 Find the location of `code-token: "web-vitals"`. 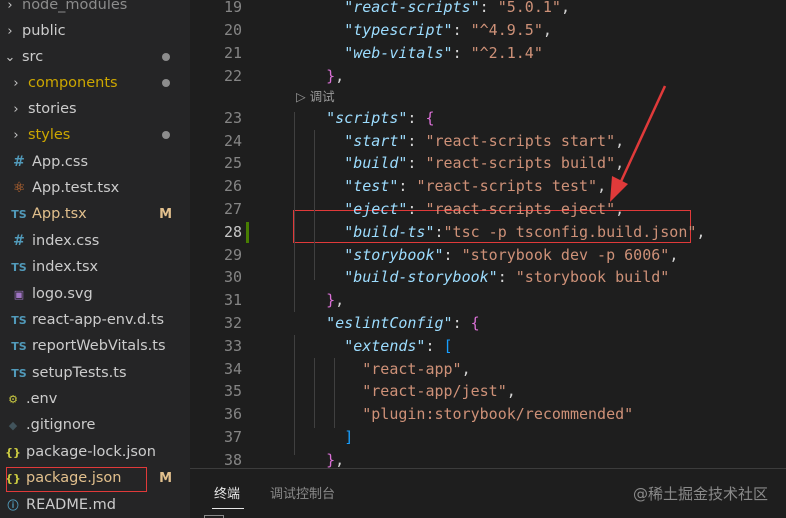

code-token: "web-vitals" is located at coordinates (398, 53).